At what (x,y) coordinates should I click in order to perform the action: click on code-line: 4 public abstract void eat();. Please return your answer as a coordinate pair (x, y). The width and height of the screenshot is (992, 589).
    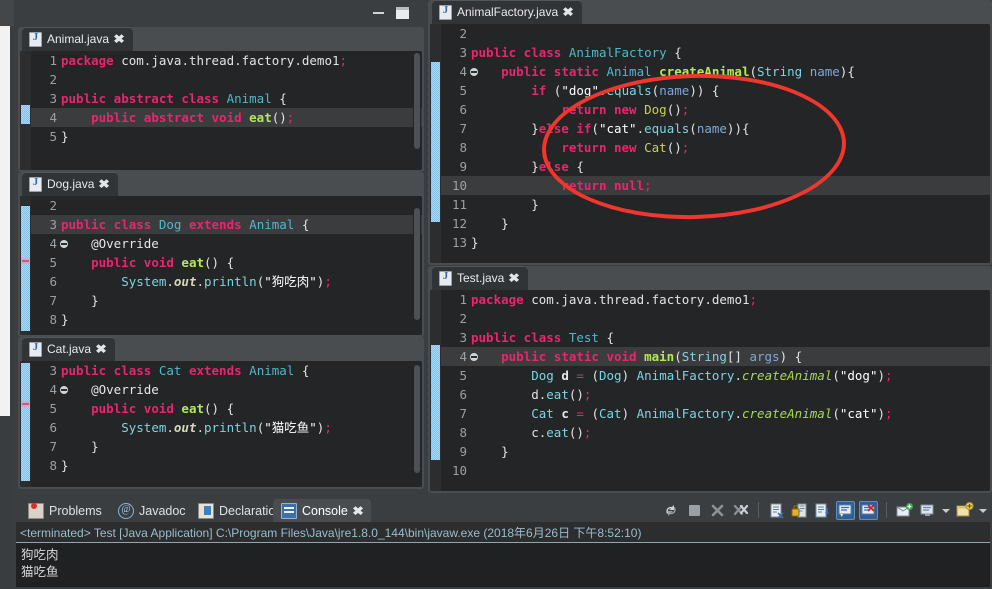
    Looking at the image, I should click on (226, 117).